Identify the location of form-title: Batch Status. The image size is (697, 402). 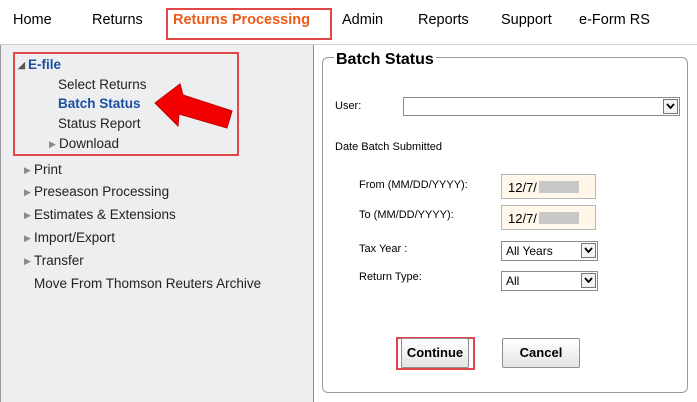
(385, 60).